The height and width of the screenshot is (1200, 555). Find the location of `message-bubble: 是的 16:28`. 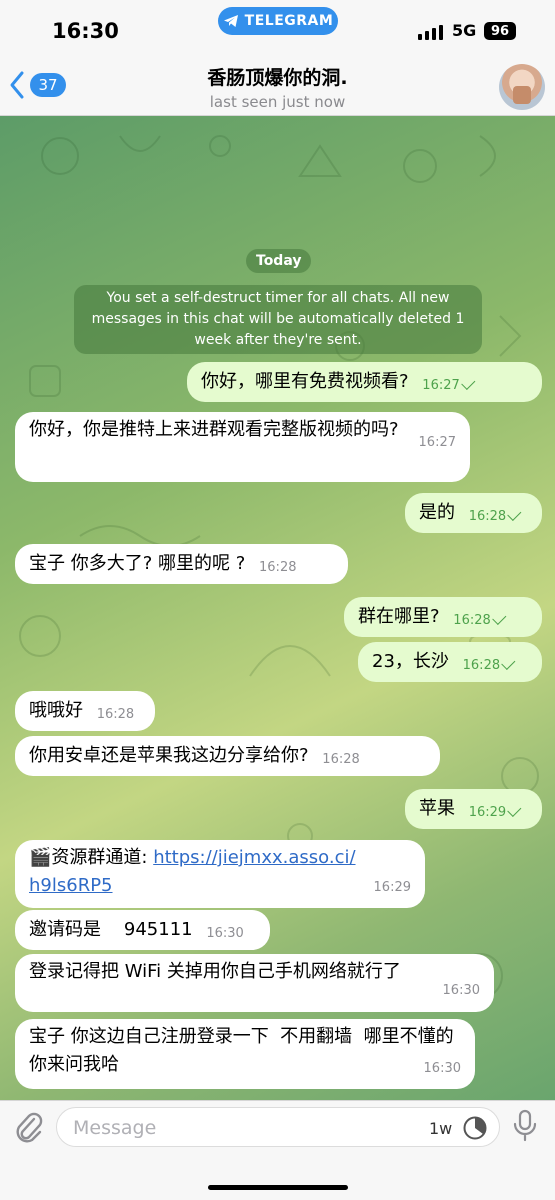

message-bubble: 是的 16:28 is located at coordinates (473, 513).